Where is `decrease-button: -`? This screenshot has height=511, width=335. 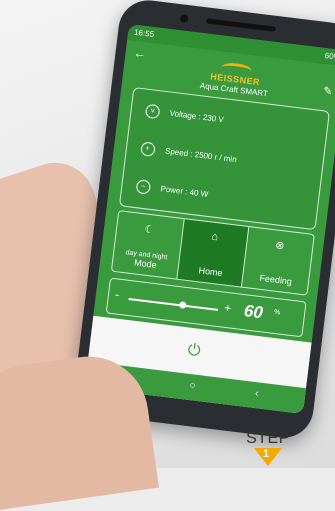 decrease-button: - is located at coordinates (117, 294).